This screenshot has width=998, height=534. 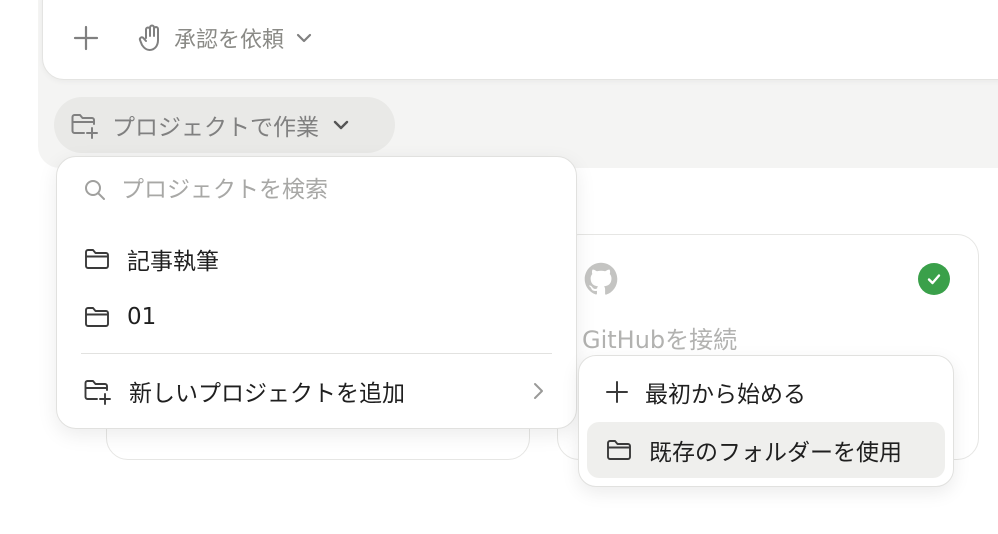 What do you see at coordinates (142, 317) in the screenshot?
I see `project-item-label: 01` at bounding box center [142, 317].